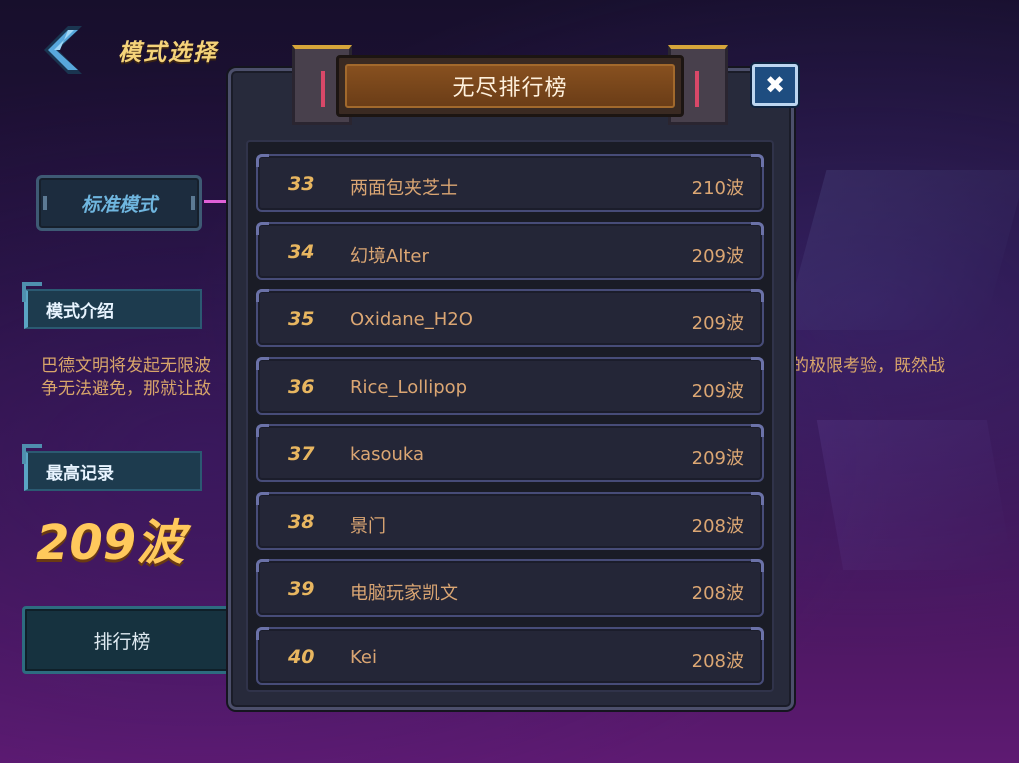 This screenshot has width=1019, height=763. What do you see at coordinates (368, 526) in the screenshot?
I see `row-player-name: 景门` at bounding box center [368, 526].